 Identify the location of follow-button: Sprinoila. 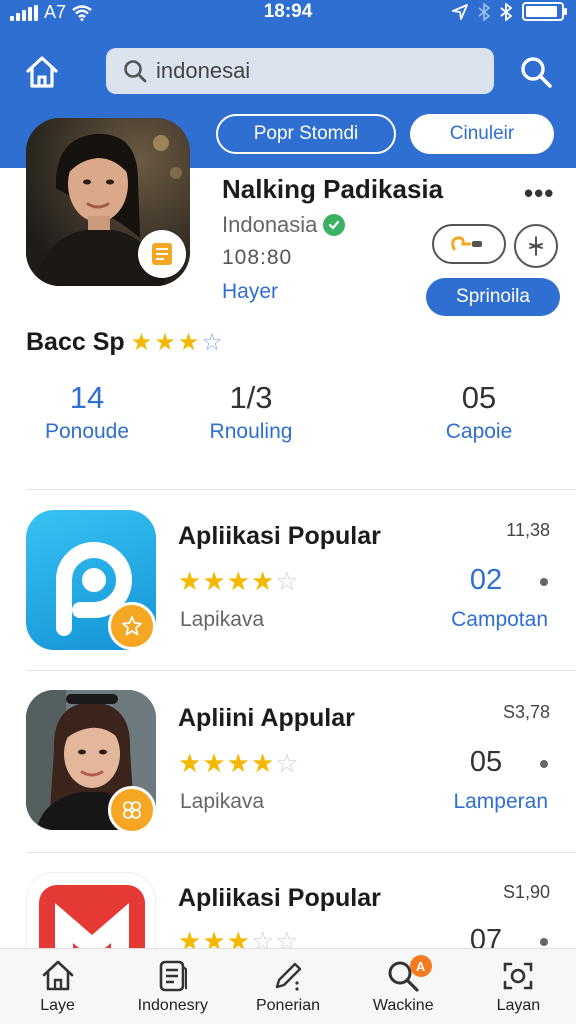
(493, 297).